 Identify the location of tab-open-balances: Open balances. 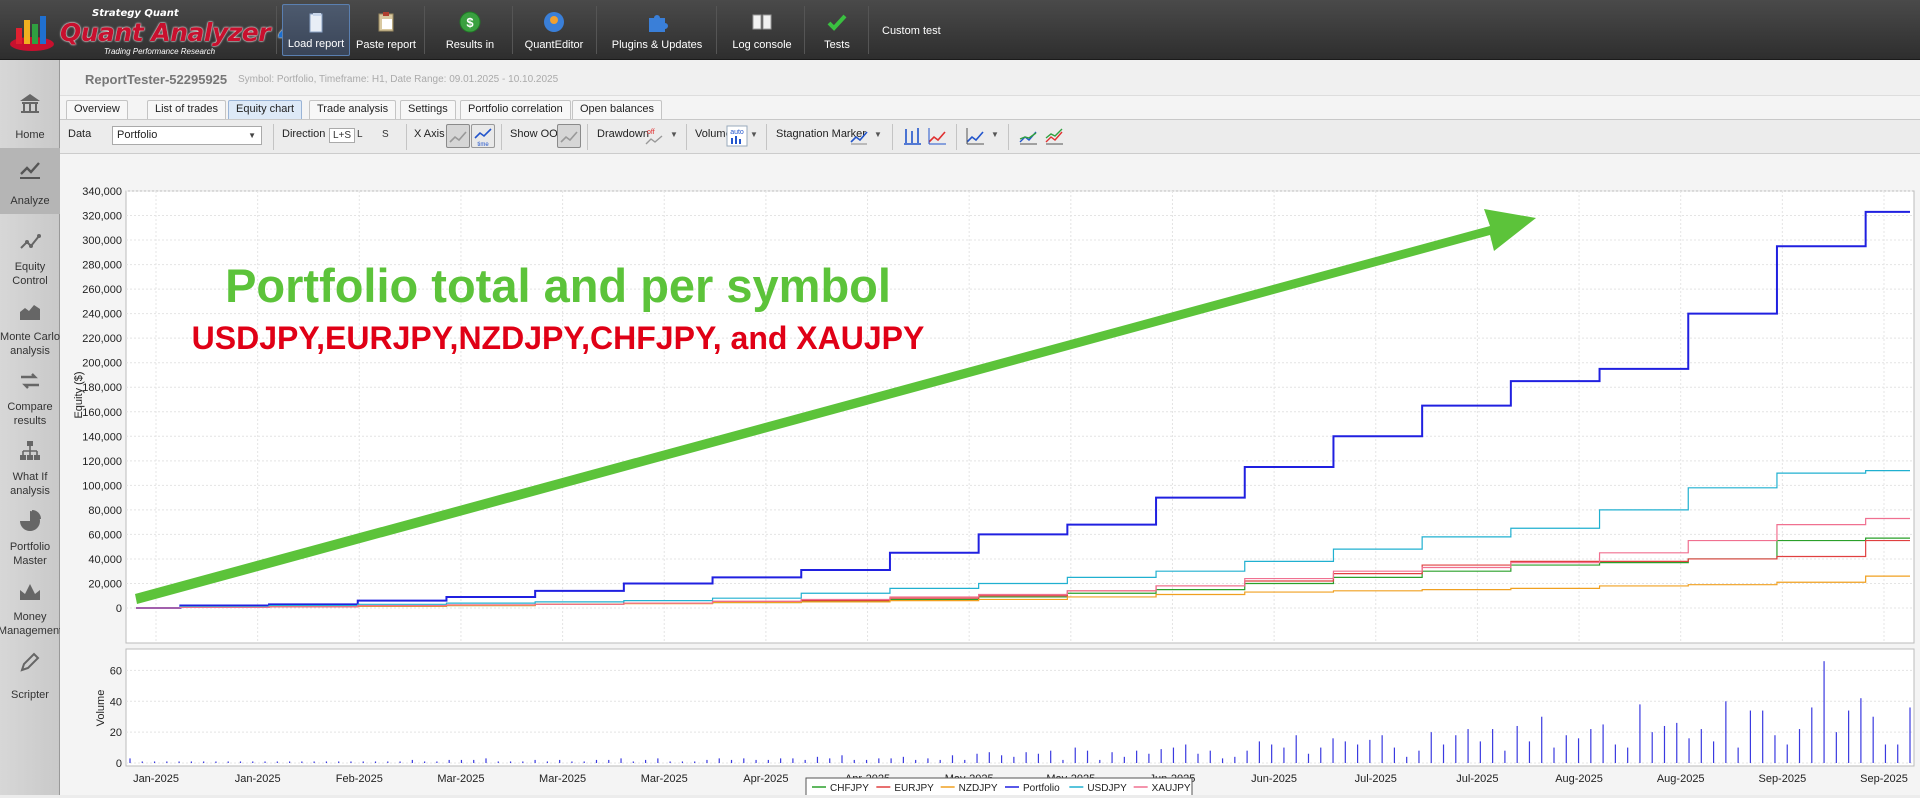
(617, 109).